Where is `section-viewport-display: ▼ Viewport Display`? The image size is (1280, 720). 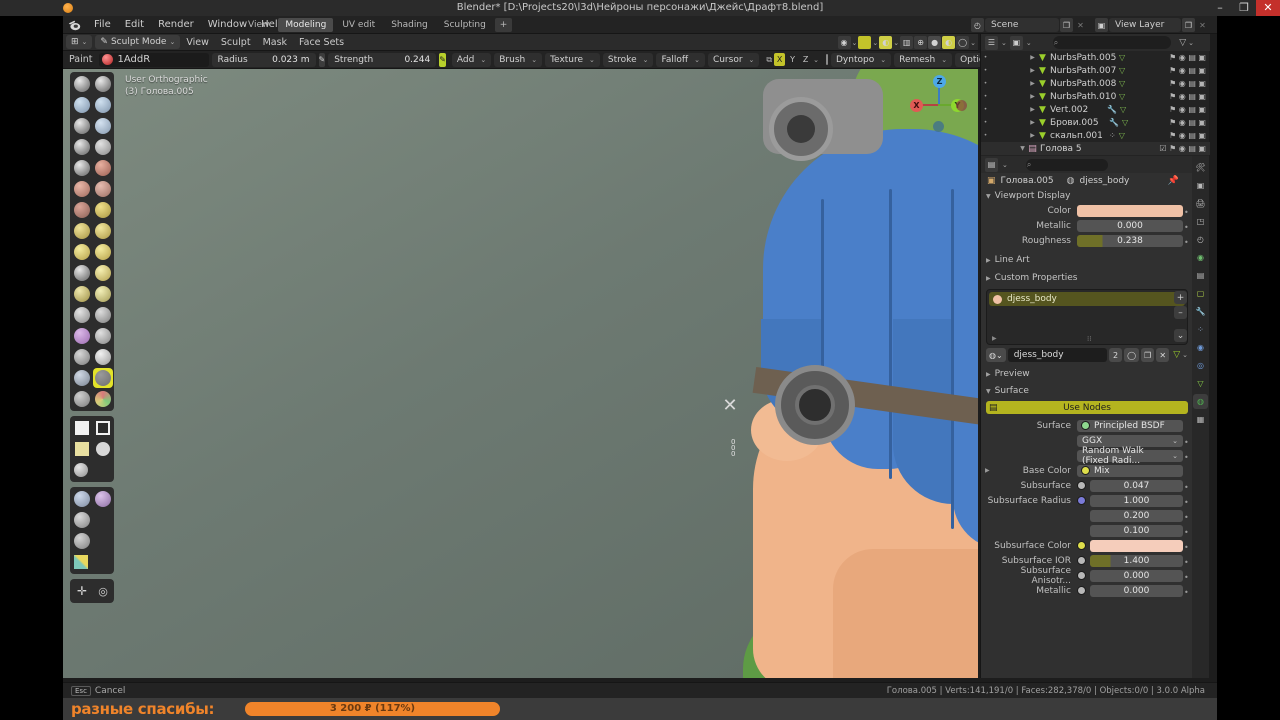 section-viewport-display: ▼ Viewport Display is located at coordinates (1087, 196).